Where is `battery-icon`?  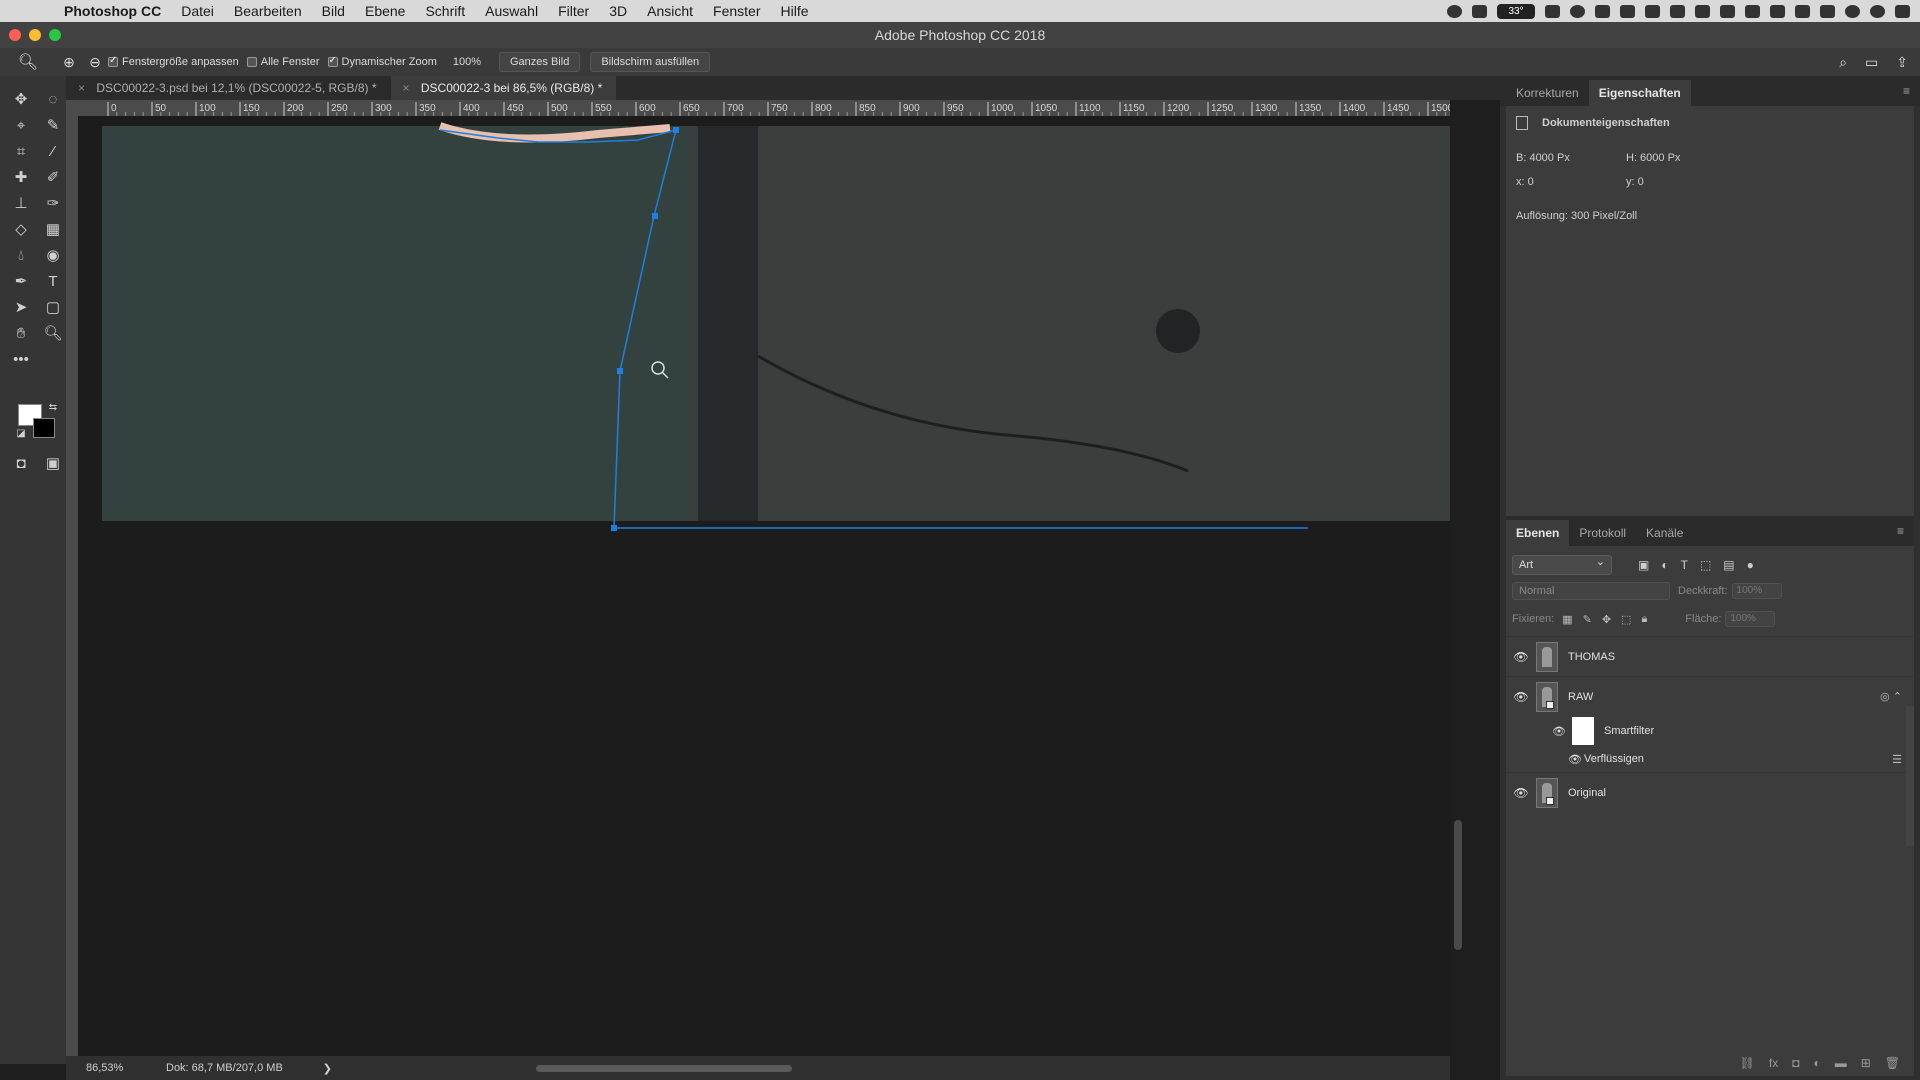
battery-icon is located at coordinates (1827, 11).